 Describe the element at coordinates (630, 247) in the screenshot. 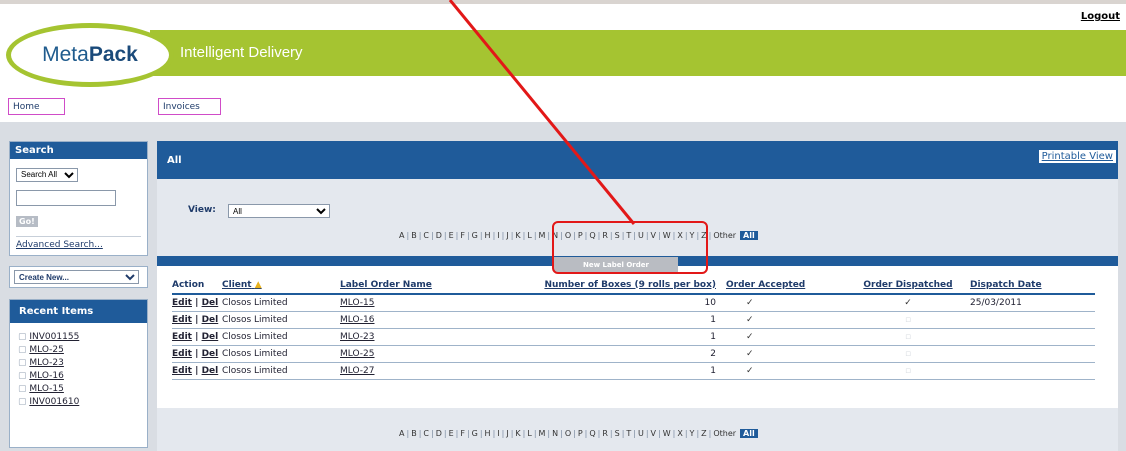

I see `annotation-highlight-box` at that location.